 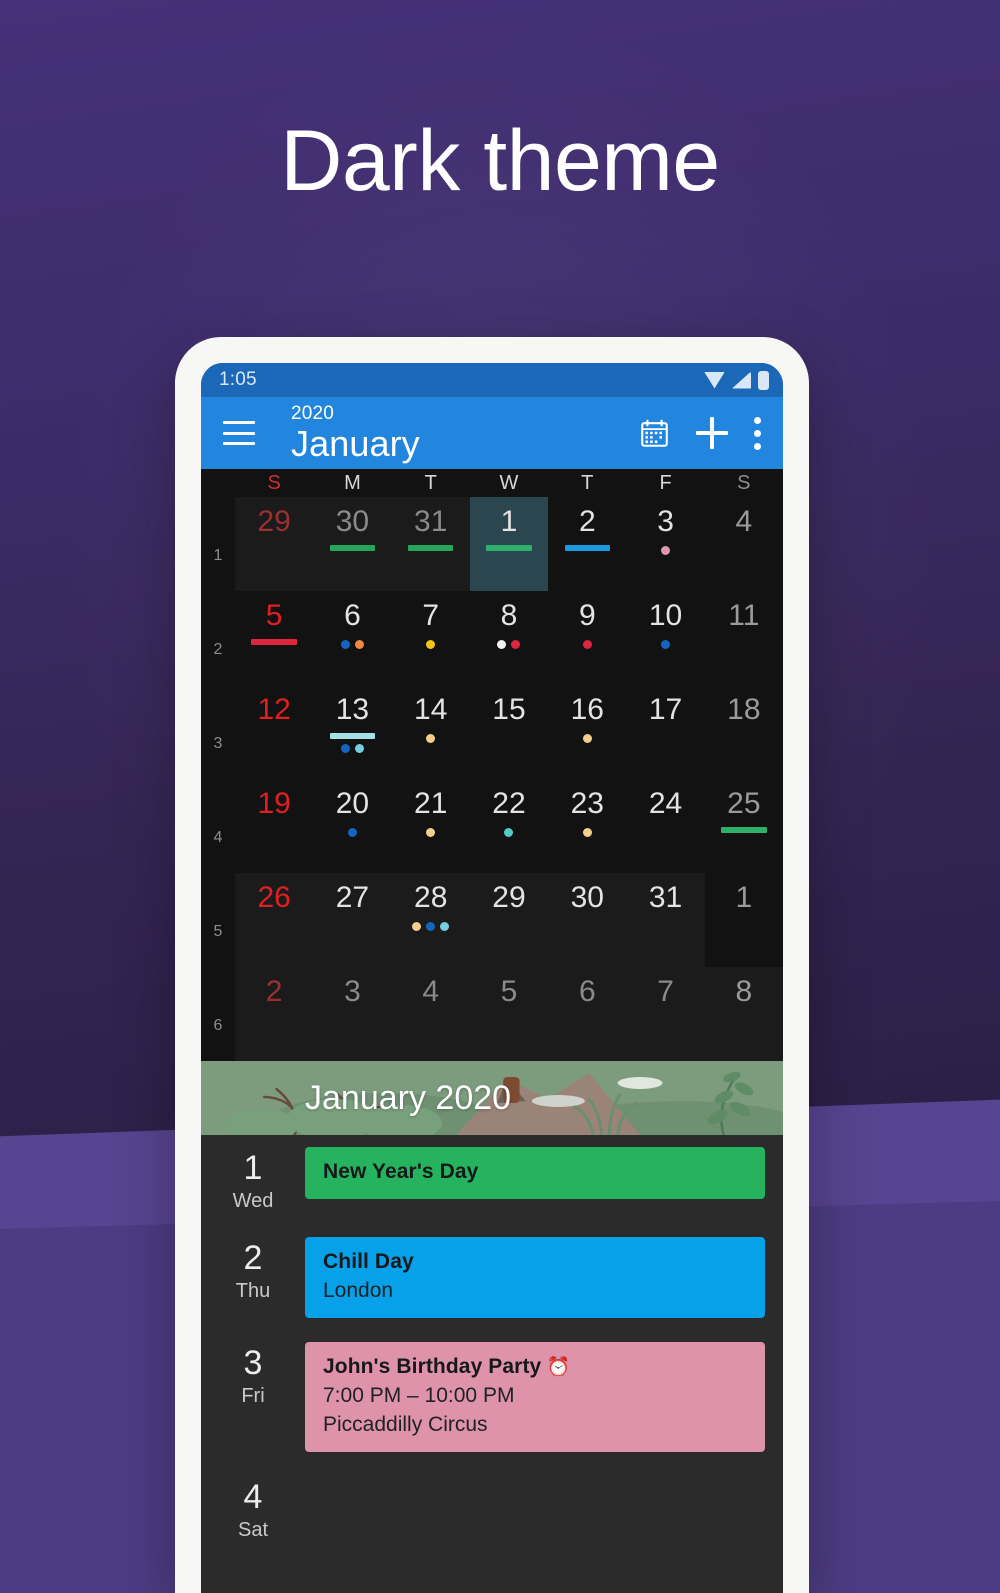 I want to click on day-number: 25, so click(x=744, y=803).